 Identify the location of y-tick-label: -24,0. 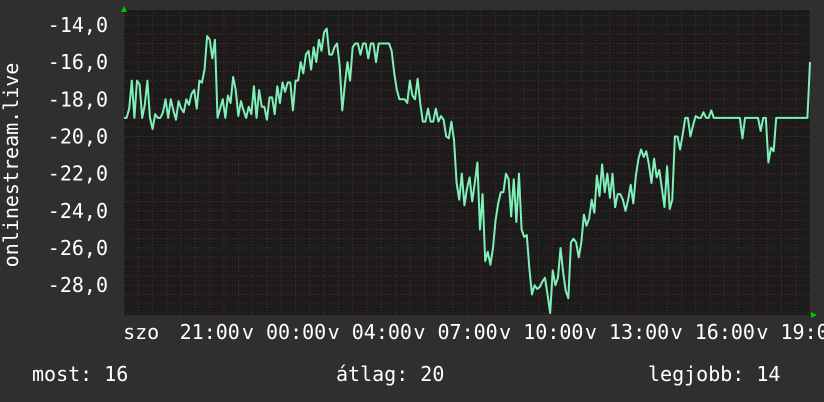
(78, 211).